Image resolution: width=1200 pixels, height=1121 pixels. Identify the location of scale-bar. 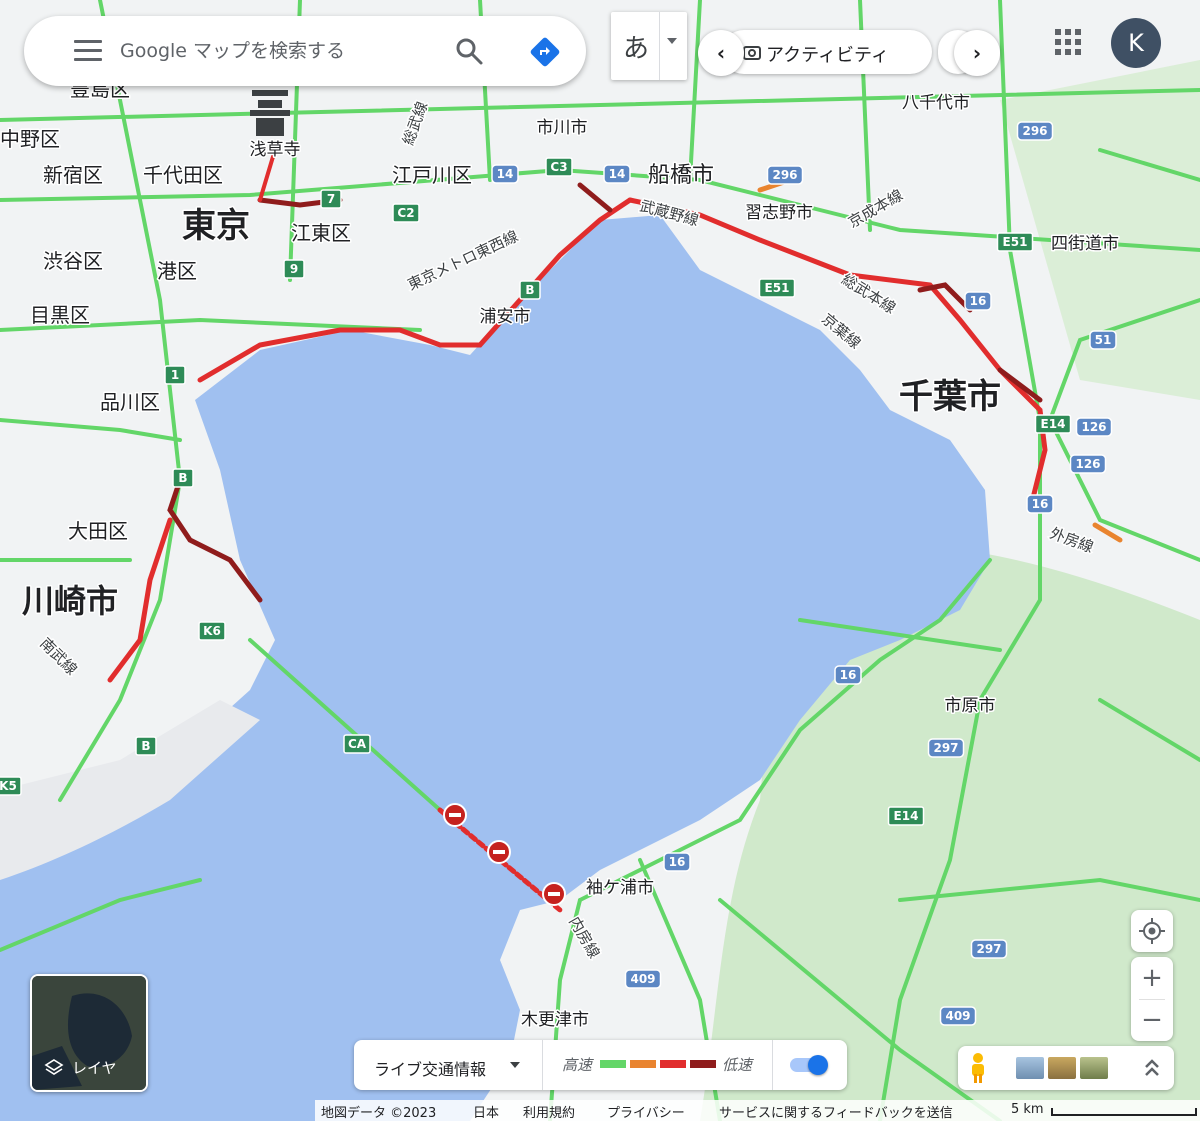
(1124, 1112).